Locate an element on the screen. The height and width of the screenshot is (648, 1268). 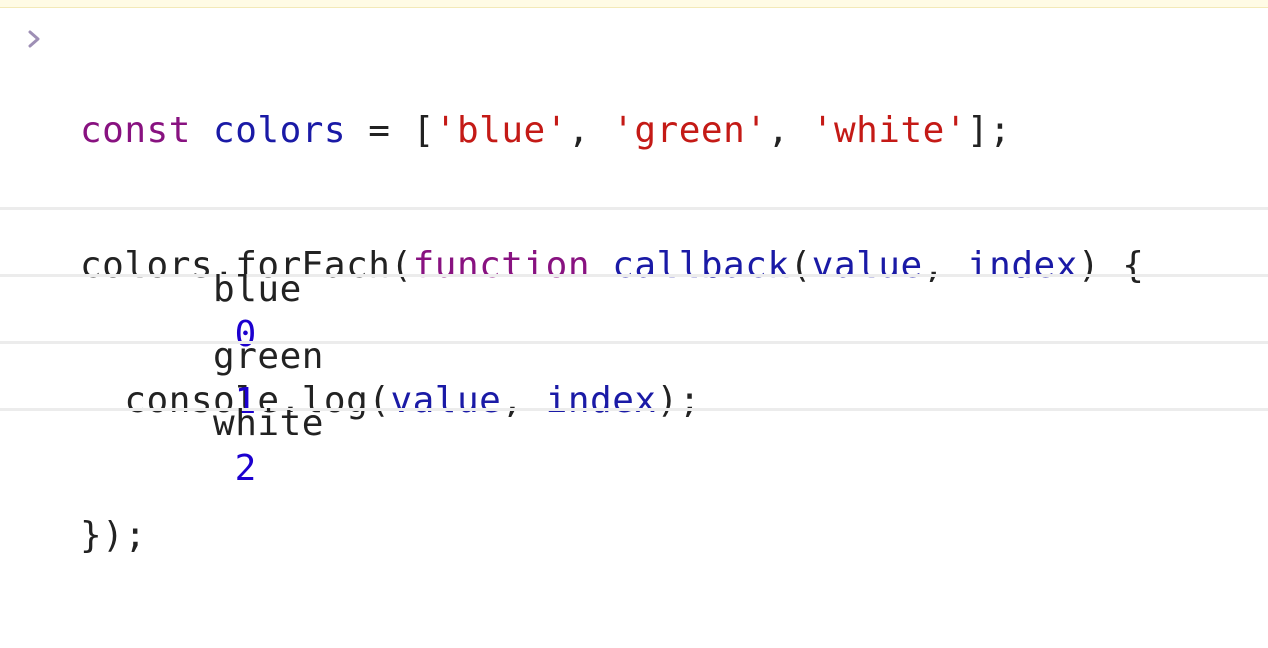
output-value: white is located at coordinates (268, 423).